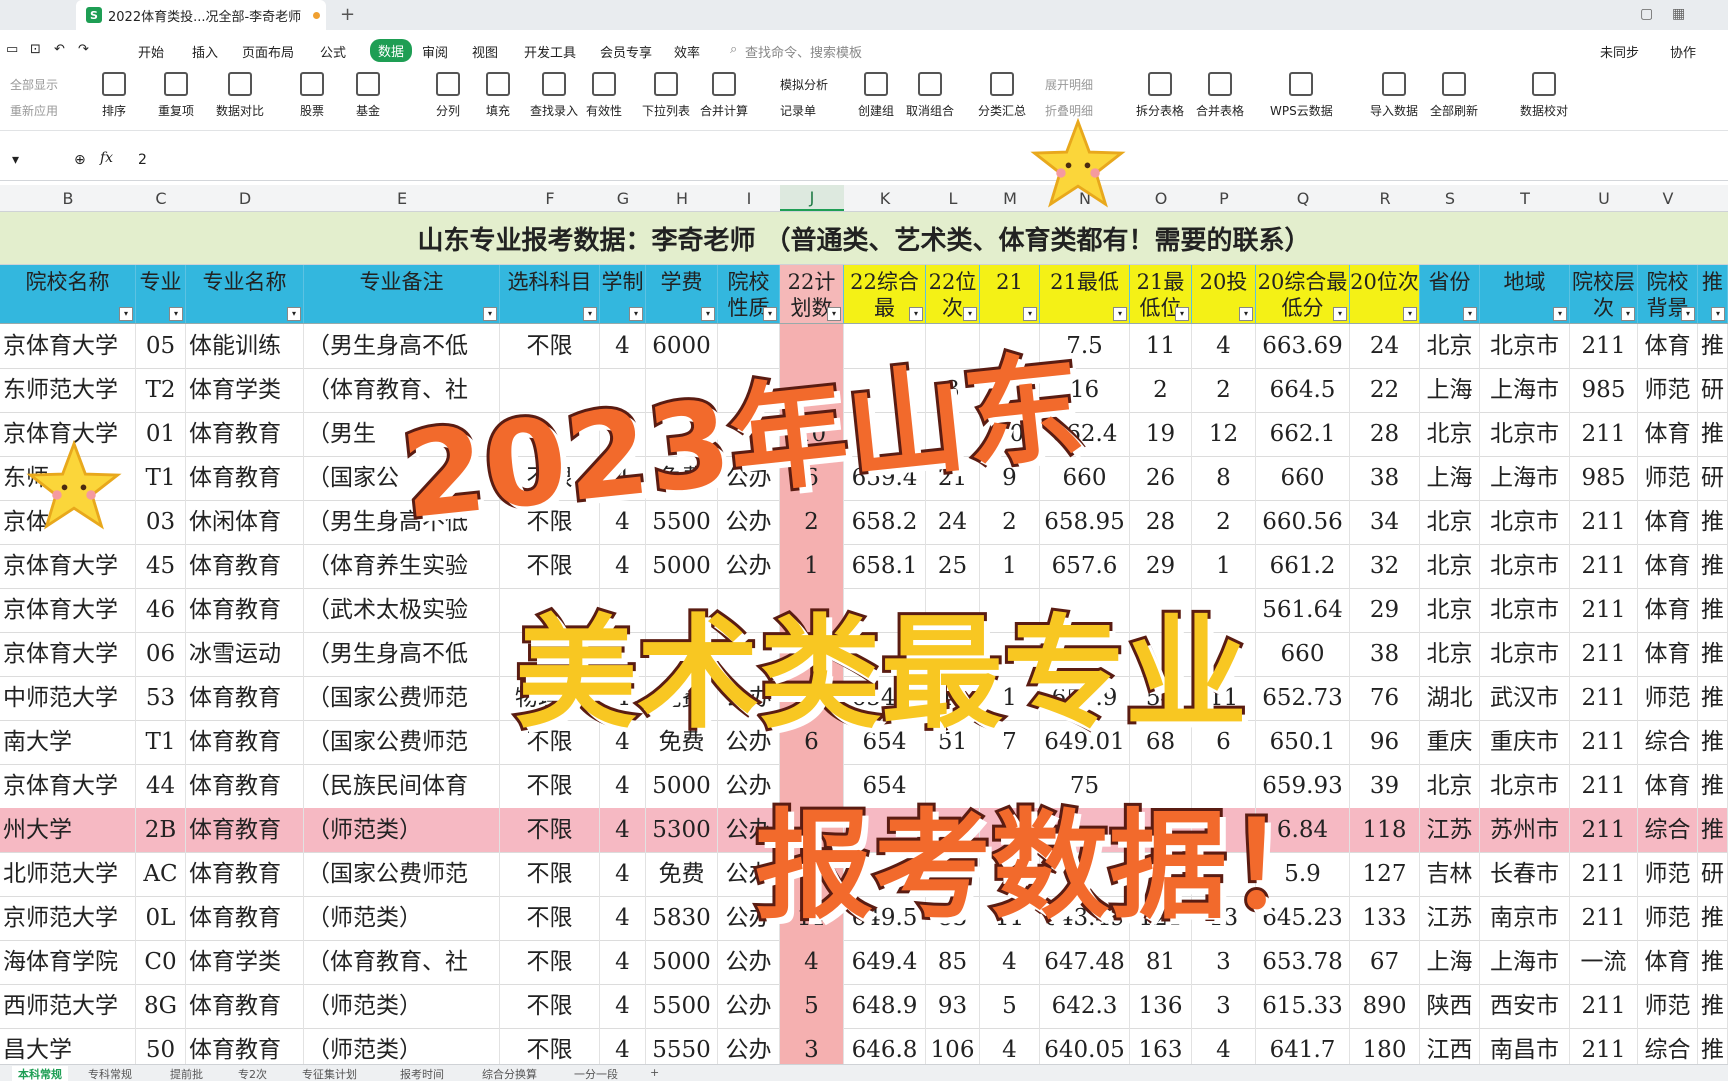 The width and height of the screenshot is (1728, 1082). I want to click on table-cell: （民族民间体育, so click(402, 786).